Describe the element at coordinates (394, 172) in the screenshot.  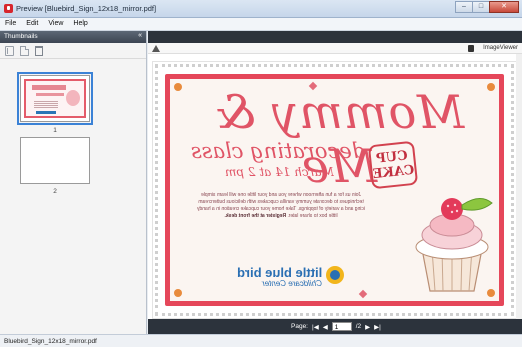
I see `stamp-line-2: CAKE` at that location.